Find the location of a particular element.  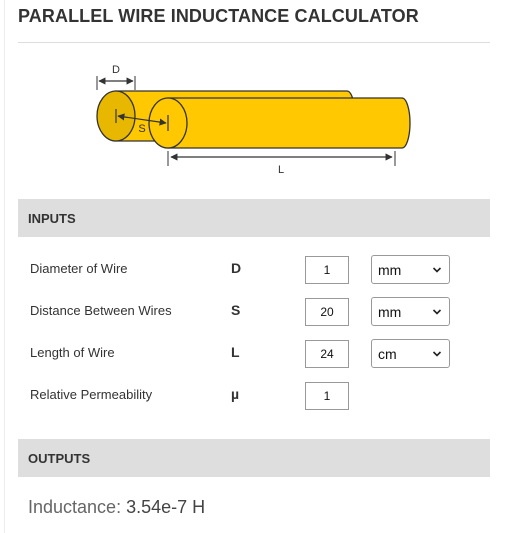

page-title: PARALLEL WIRE INDUCTANCE CALCULATOR is located at coordinates (218, 16).